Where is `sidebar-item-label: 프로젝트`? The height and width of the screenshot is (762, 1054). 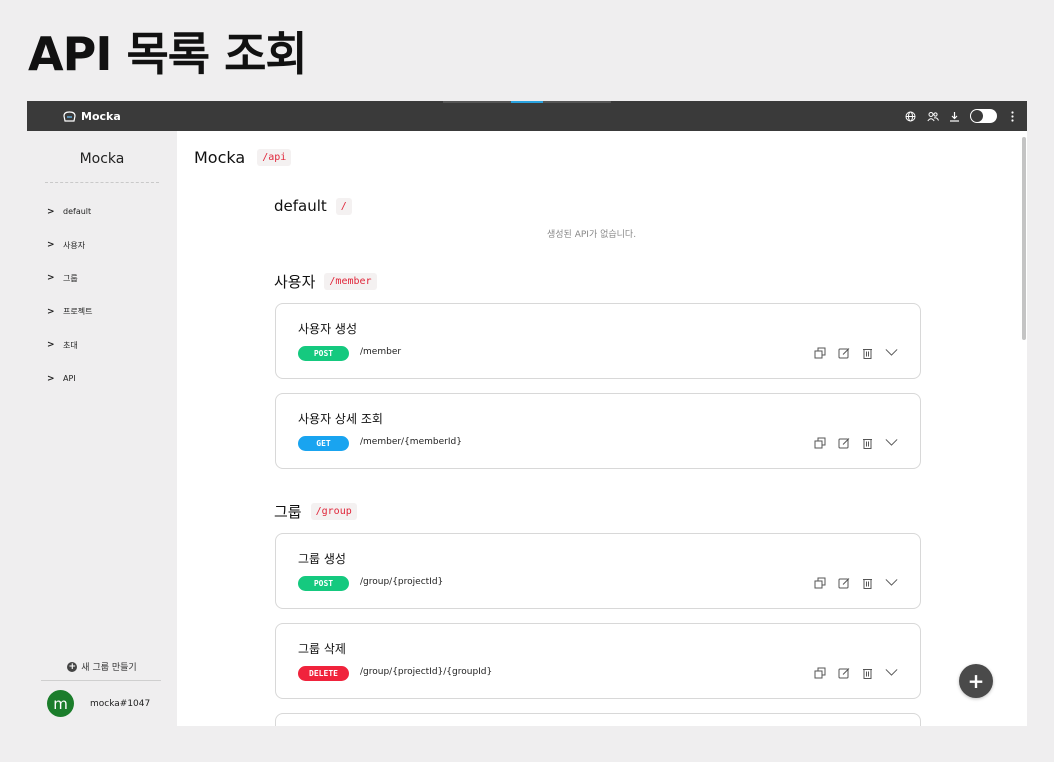
sidebar-item-label: 프로젝트 is located at coordinates (78, 312).